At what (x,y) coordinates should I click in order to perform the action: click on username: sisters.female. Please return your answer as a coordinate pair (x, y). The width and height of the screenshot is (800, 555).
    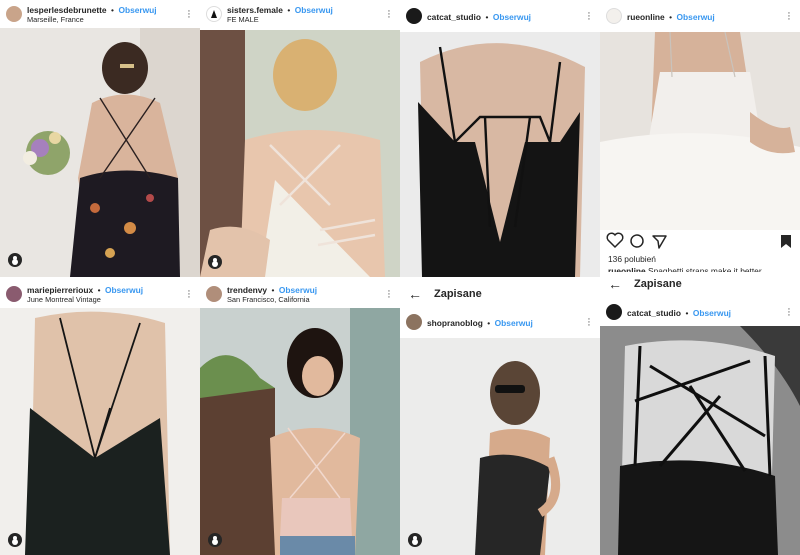
    Looking at the image, I should click on (255, 10).